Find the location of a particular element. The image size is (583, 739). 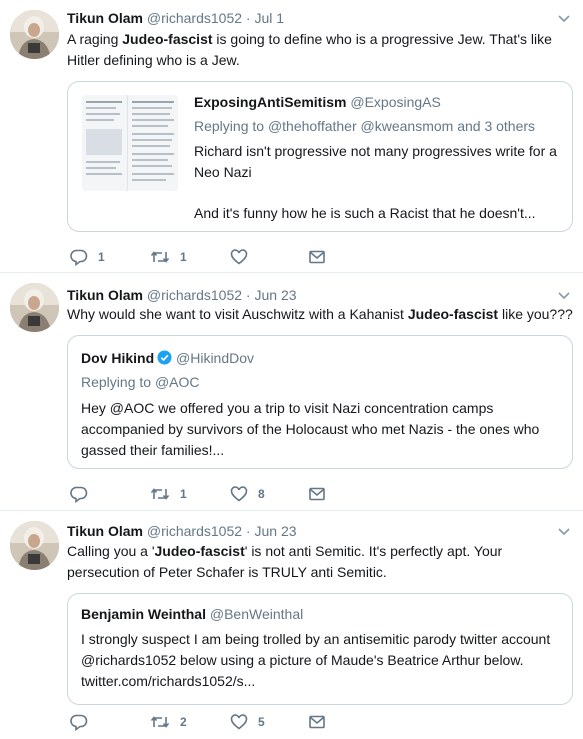

quote-author-name: ExposingAntiSemitism is located at coordinates (270, 102).